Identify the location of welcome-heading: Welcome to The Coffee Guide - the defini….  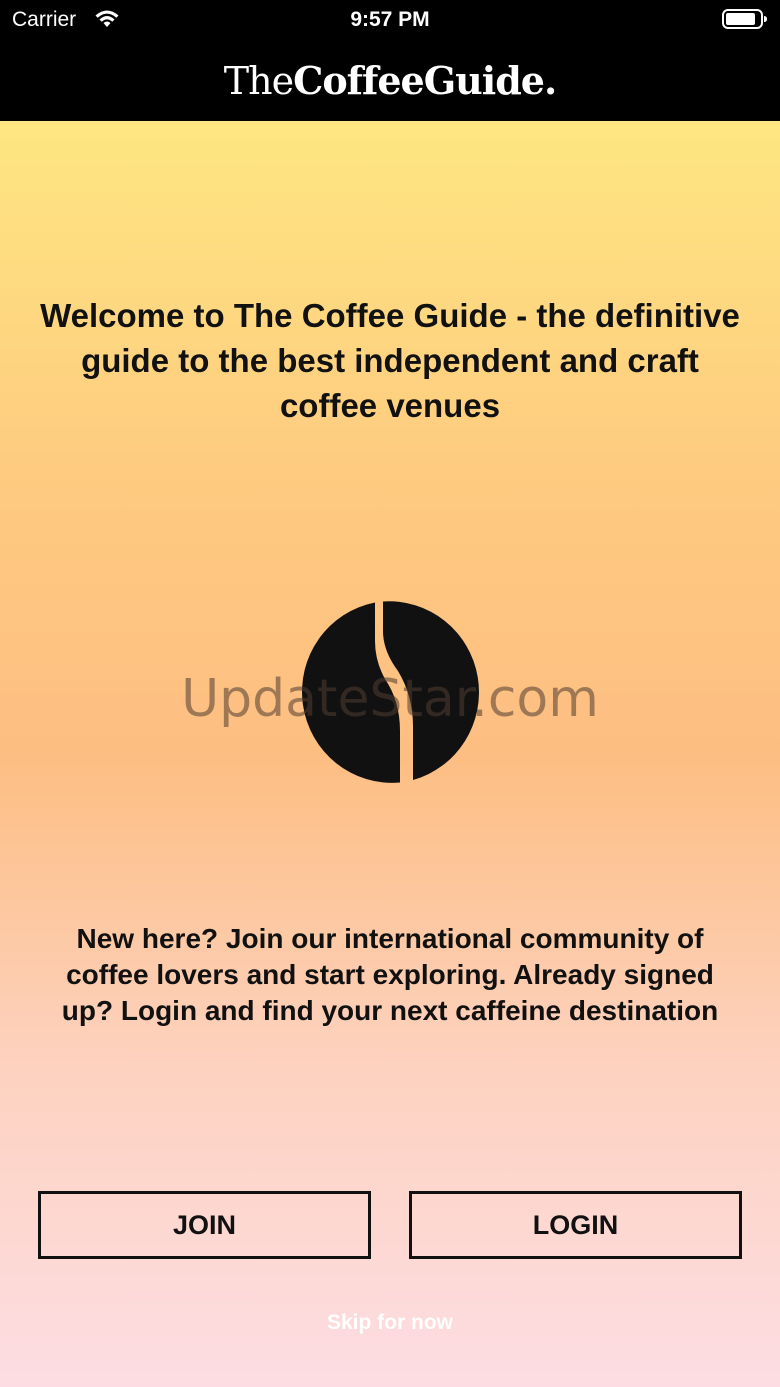
(390, 360).